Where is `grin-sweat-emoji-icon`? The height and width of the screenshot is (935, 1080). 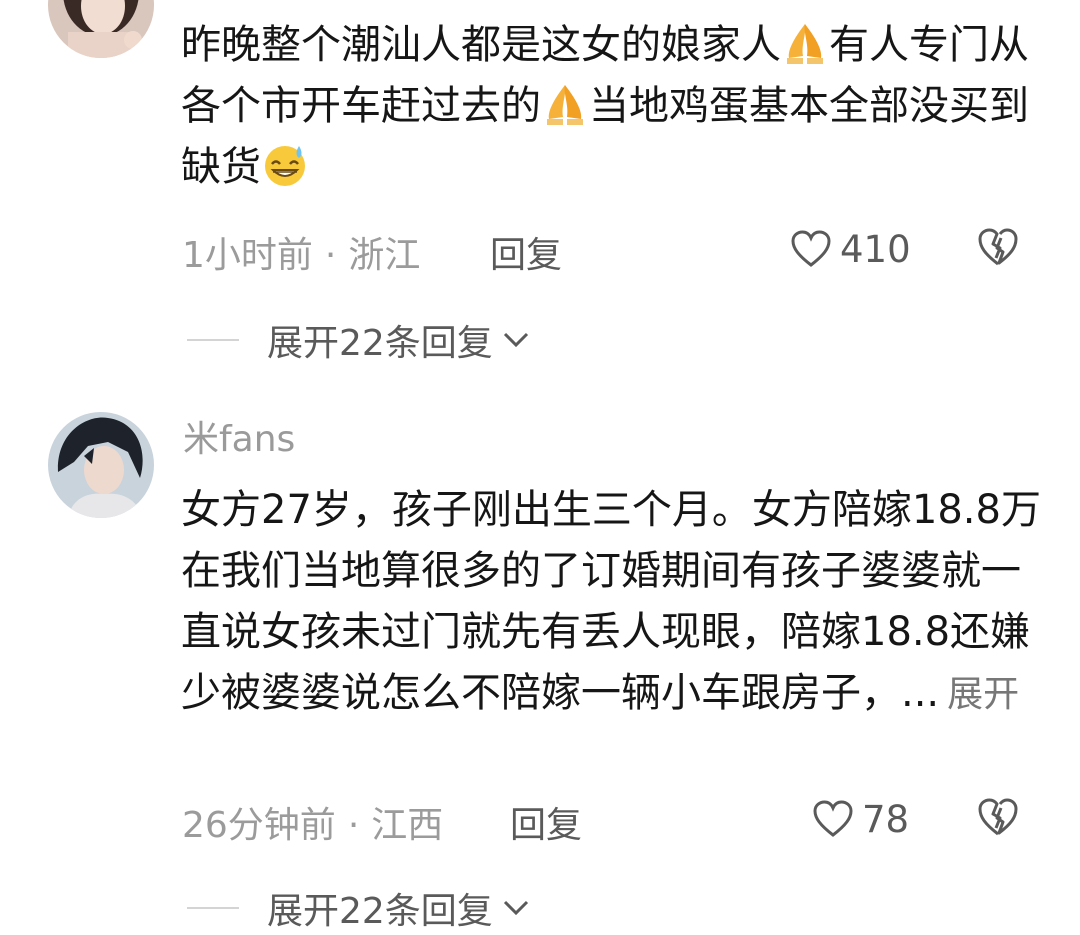
grin-sweat-emoji-icon is located at coordinates (285, 164).